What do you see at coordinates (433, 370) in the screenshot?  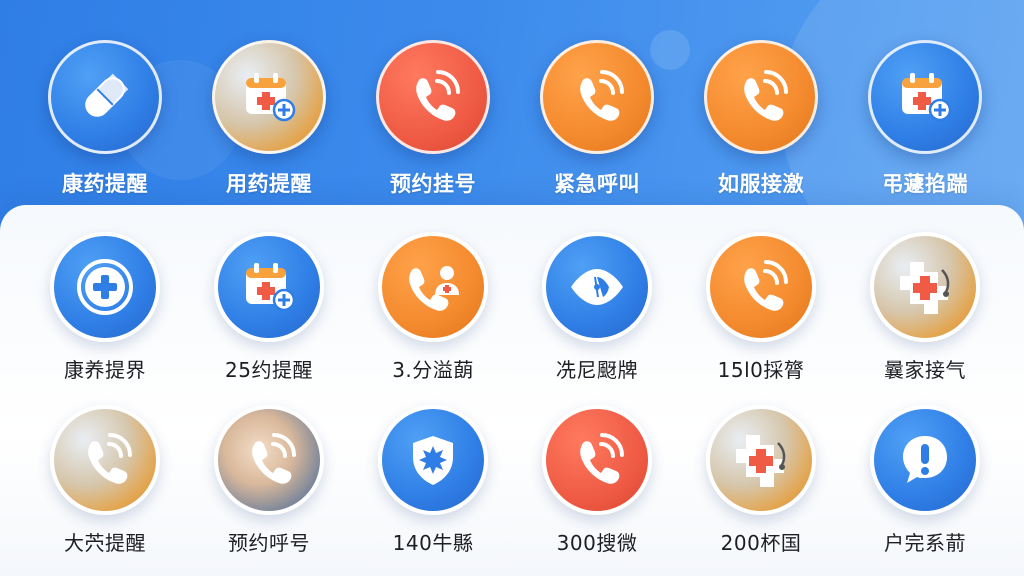 I see `feature-label: 3.分溢蓢` at bounding box center [433, 370].